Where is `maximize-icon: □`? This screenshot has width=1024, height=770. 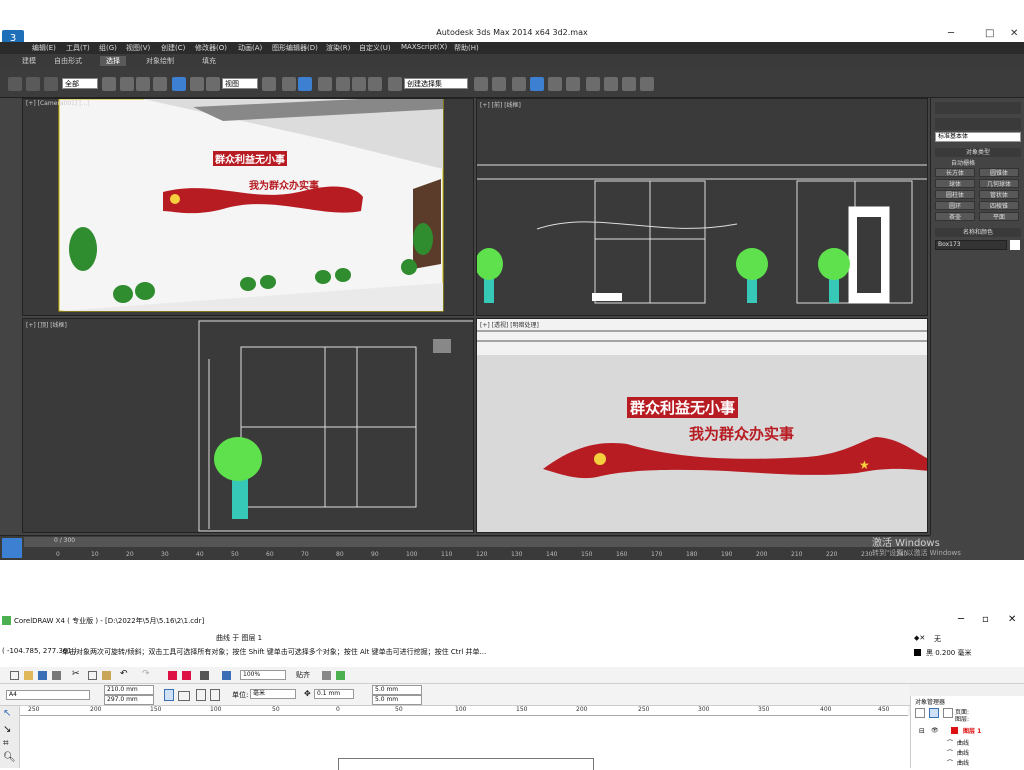 maximize-icon: □ is located at coordinates (989, 33).